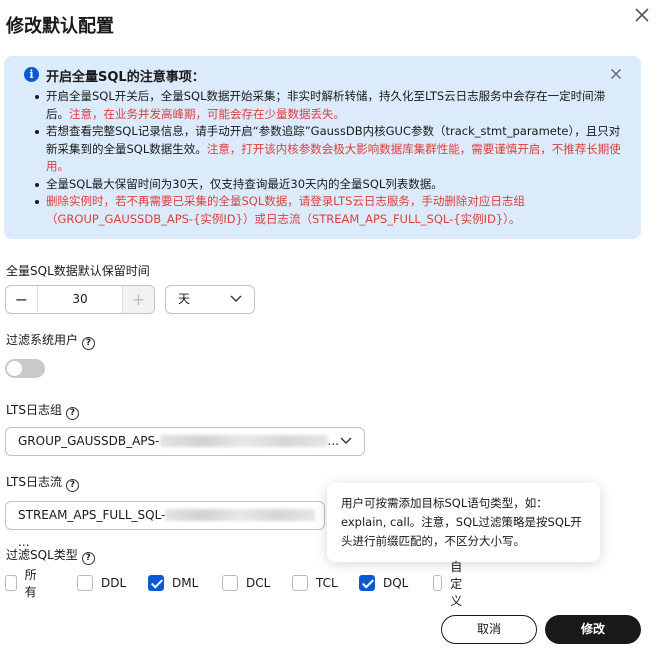 The image size is (659, 654). Describe the element at coordinates (31, 74) in the screenshot. I see `info-icon: i` at that location.